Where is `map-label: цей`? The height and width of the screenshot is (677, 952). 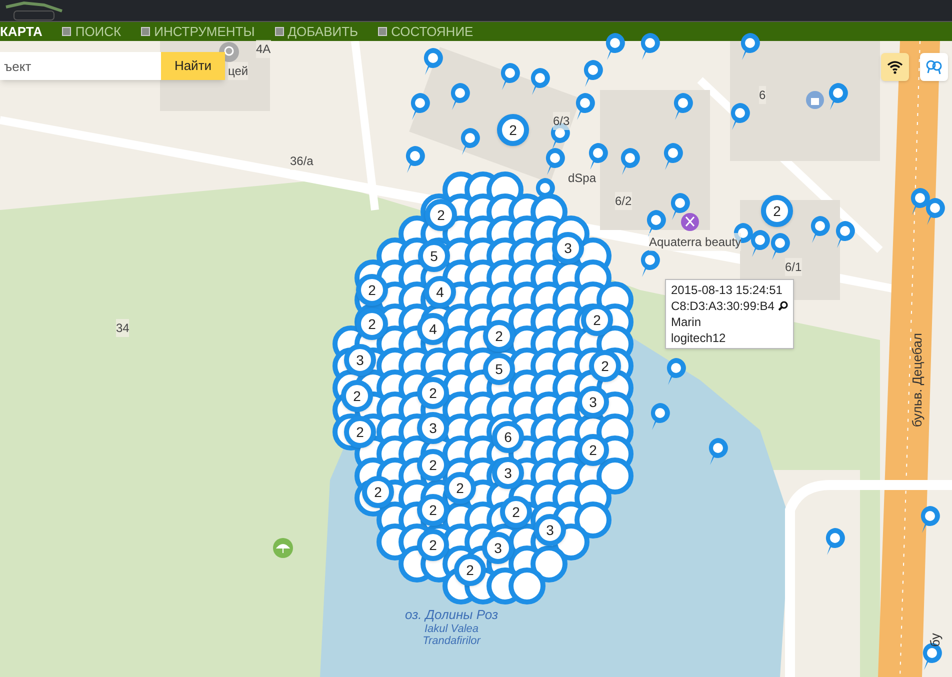
map-label: цей is located at coordinates (238, 71).